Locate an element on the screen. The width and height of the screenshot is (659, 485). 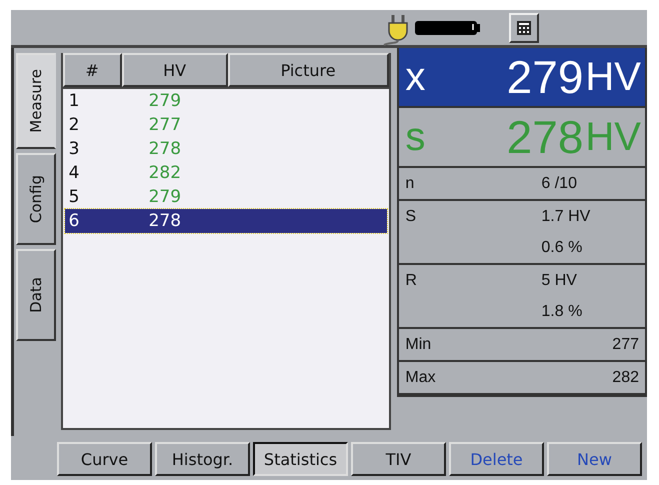
row-number: 1 is located at coordinates (74, 101).